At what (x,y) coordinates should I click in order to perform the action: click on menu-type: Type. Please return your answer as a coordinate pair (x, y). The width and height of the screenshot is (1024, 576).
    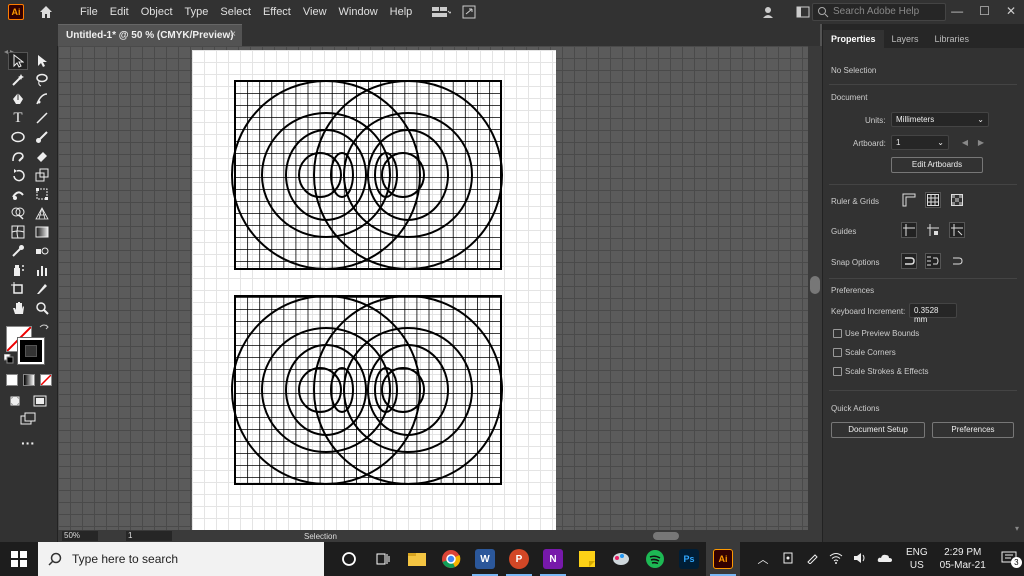
    Looking at the image, I should click on (197, 12).